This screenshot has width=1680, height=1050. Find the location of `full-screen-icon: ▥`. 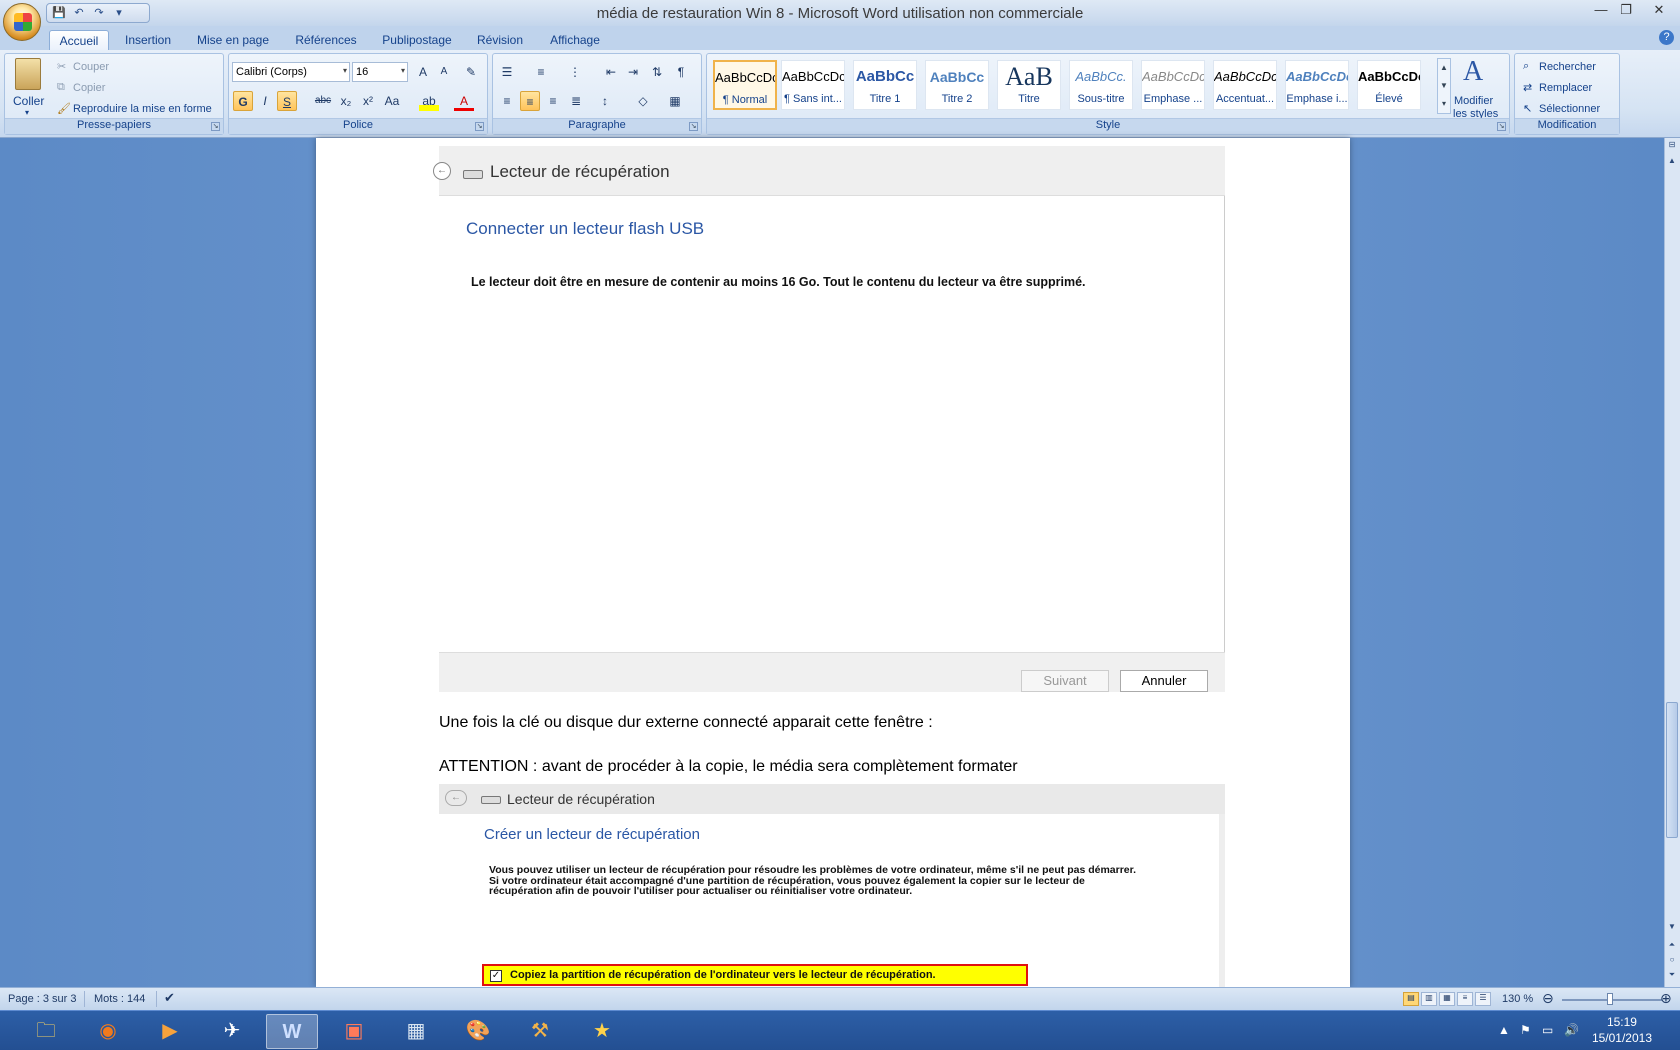

full-screen-icon: ▥ is located at coordinates (1429, 999).